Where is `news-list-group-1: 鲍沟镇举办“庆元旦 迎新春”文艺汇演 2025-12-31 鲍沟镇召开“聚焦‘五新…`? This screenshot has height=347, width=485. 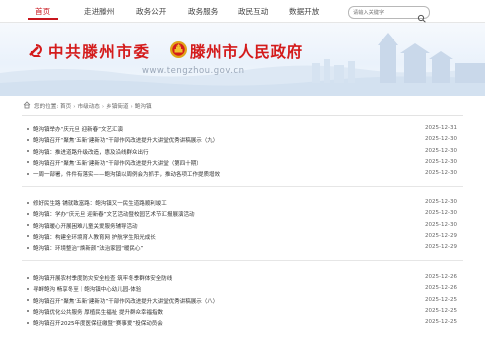 news-list-group-1: 鲍沟镇举办“庆元旦 迎新春”文艺汇演 2025-12-31 鲍沟镇召开“聚焦‘五新… is located at coordinates (242, 151).